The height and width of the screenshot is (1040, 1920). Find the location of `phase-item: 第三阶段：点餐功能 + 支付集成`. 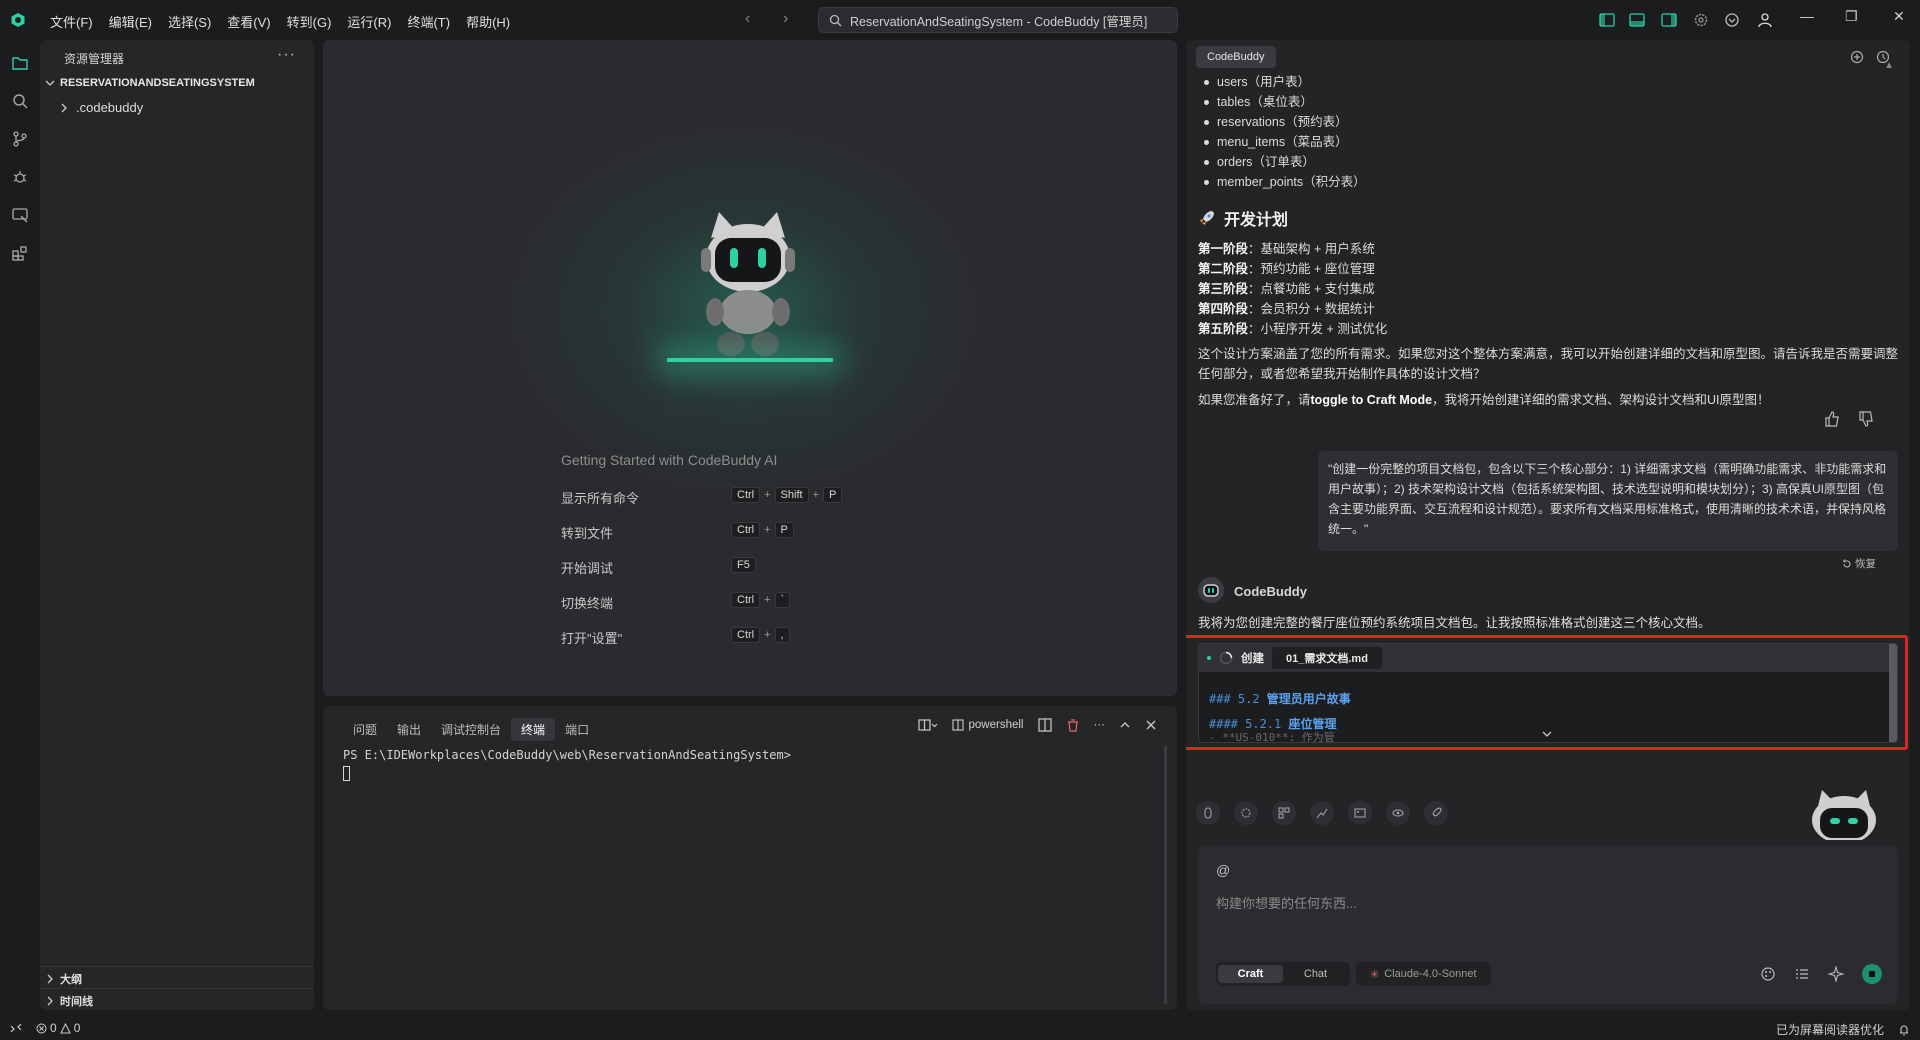

phase-item: 第三阶段：点餐功能 + 支付集成 is located at coordinates (1286, 289).